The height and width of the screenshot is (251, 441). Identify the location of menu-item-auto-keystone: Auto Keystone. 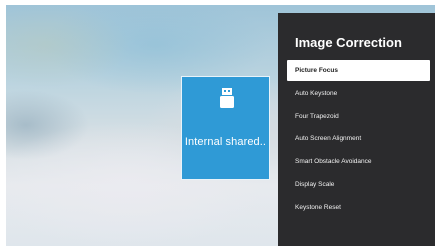
(358, 93).